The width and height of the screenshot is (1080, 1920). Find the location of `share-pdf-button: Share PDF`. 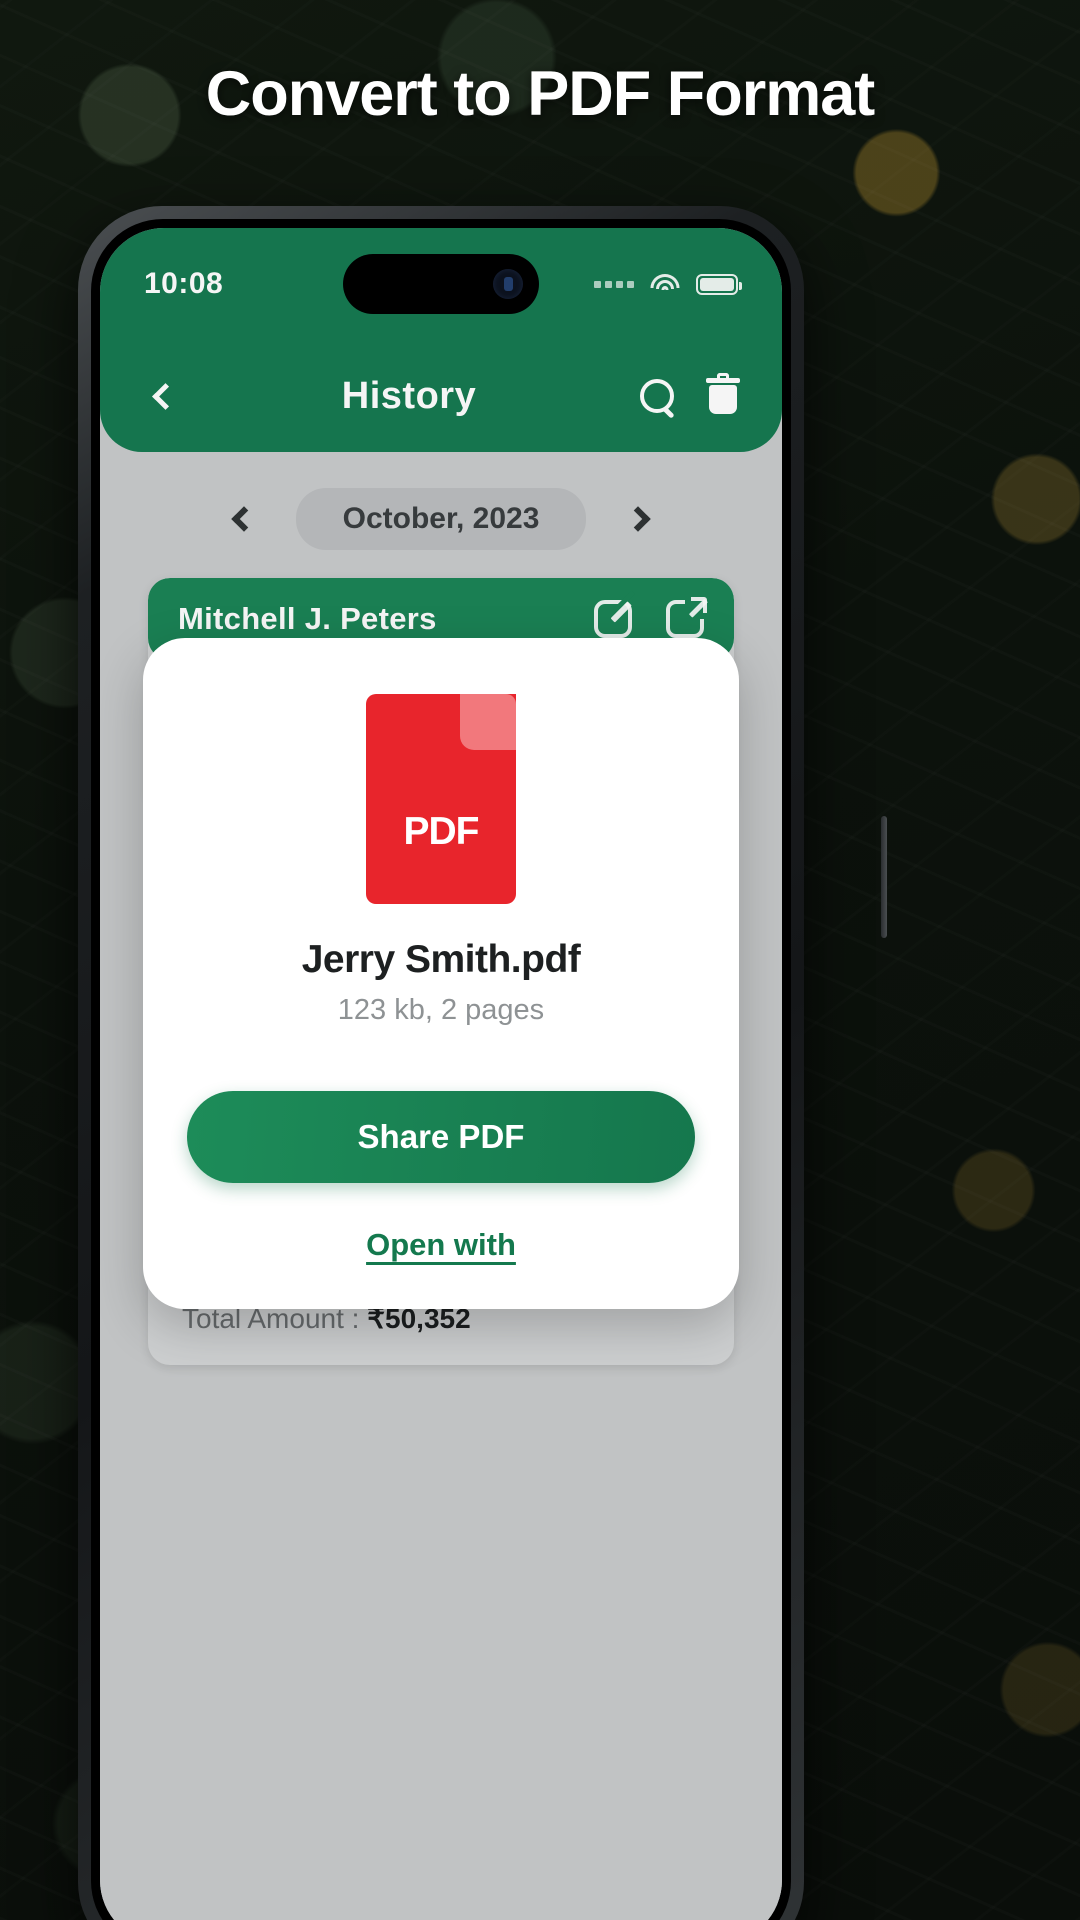

share-pdf-button: Share PDF is located at coordinates (441, 1137).